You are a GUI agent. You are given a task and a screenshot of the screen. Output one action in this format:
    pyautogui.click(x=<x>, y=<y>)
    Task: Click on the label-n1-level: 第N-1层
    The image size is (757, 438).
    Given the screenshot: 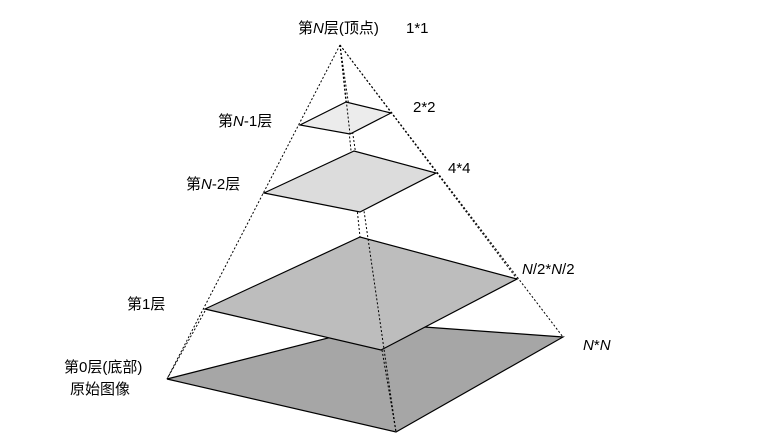 What is the action you would take?
    pyautogui.click(x=245, y=121)
    